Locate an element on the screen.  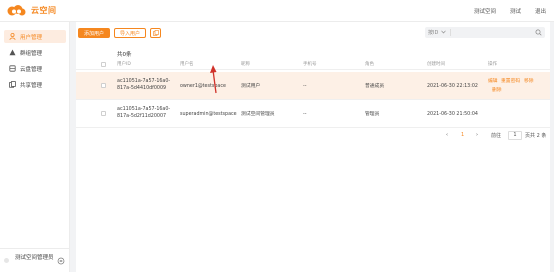
top-bar: 云空间 测试空间 测试 退出 is located at coordinates (277, 11).